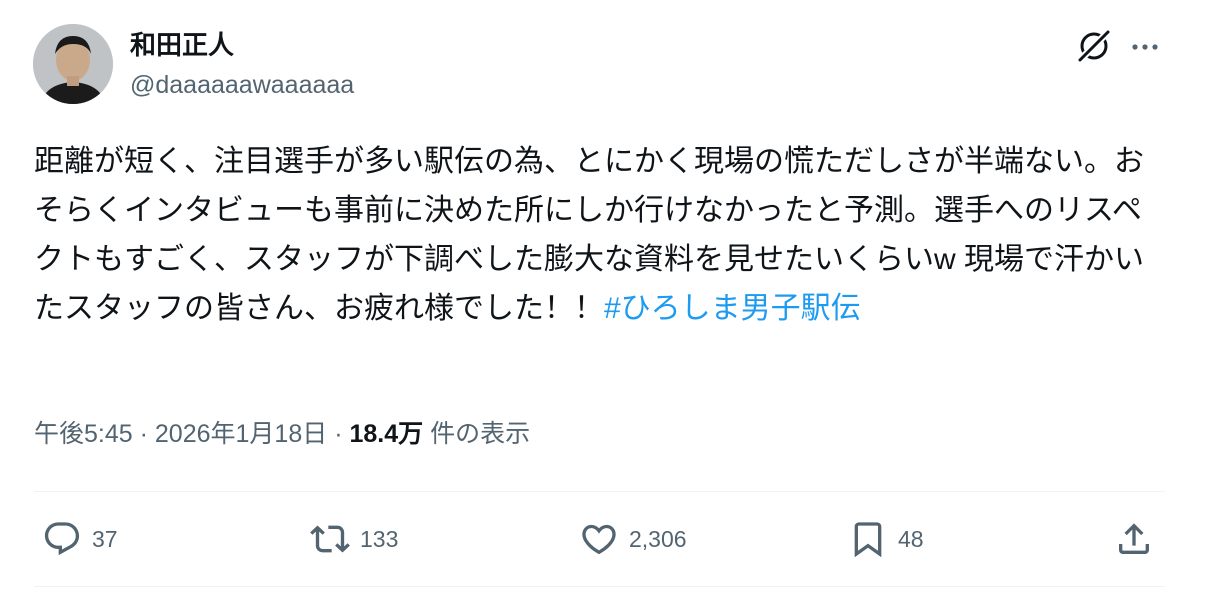  I want to click on retweet-button: 133, so click(354, 539).